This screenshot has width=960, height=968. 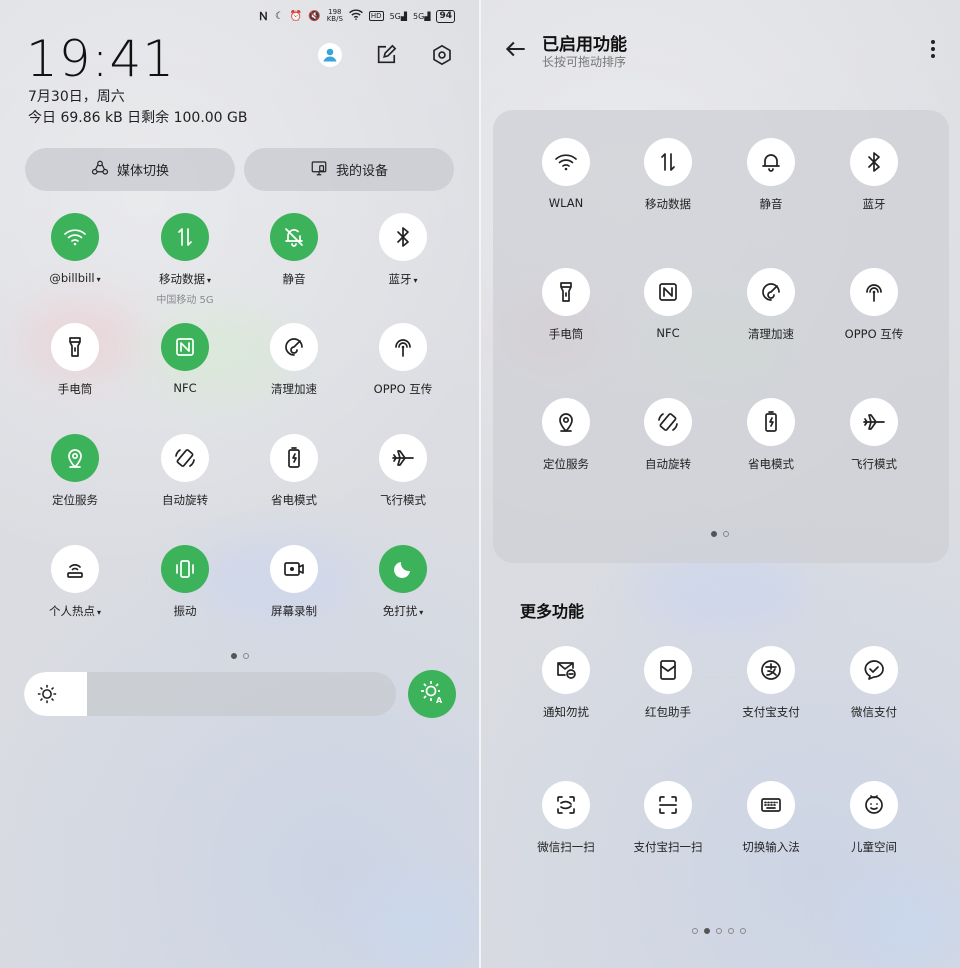 I want to click on media-switch-button: 媒体切换, so click(x=130, y=169).